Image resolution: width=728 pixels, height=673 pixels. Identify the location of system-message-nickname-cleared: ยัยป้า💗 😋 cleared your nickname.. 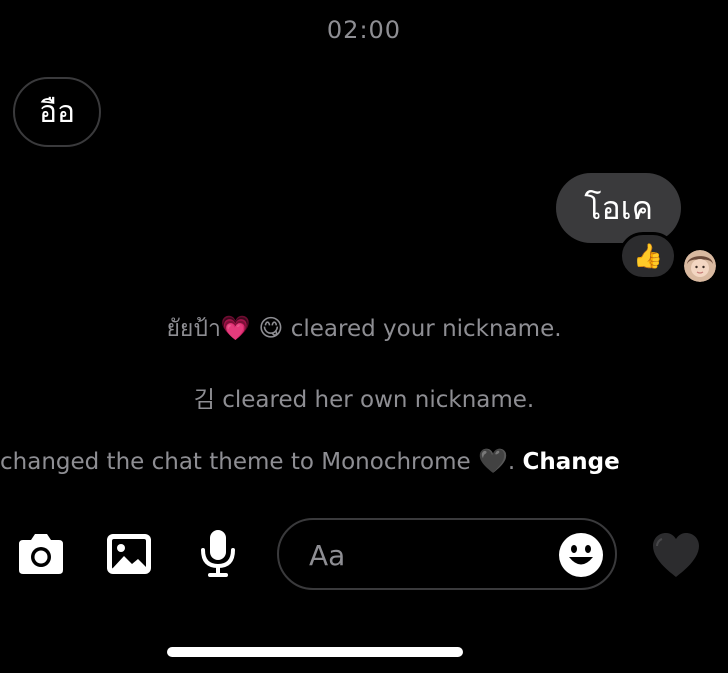
(364, 329).